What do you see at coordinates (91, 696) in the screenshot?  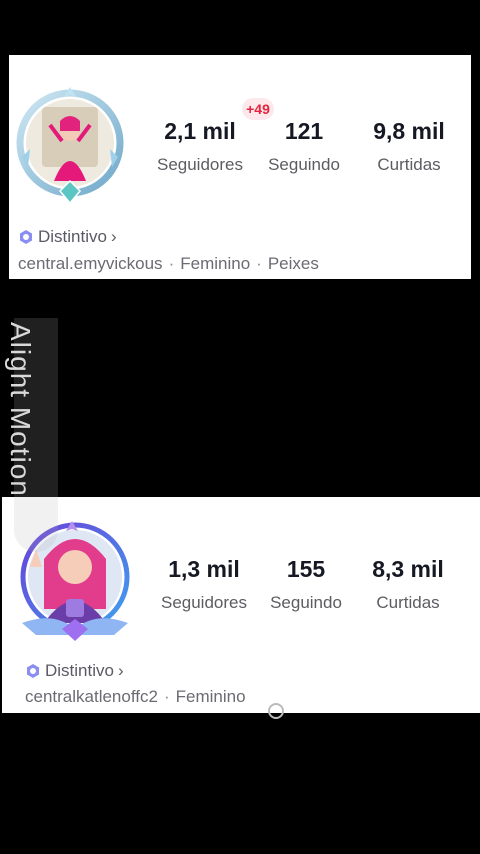 I see `username: centralkatlenoffc2` at bounding box center [91, 696].